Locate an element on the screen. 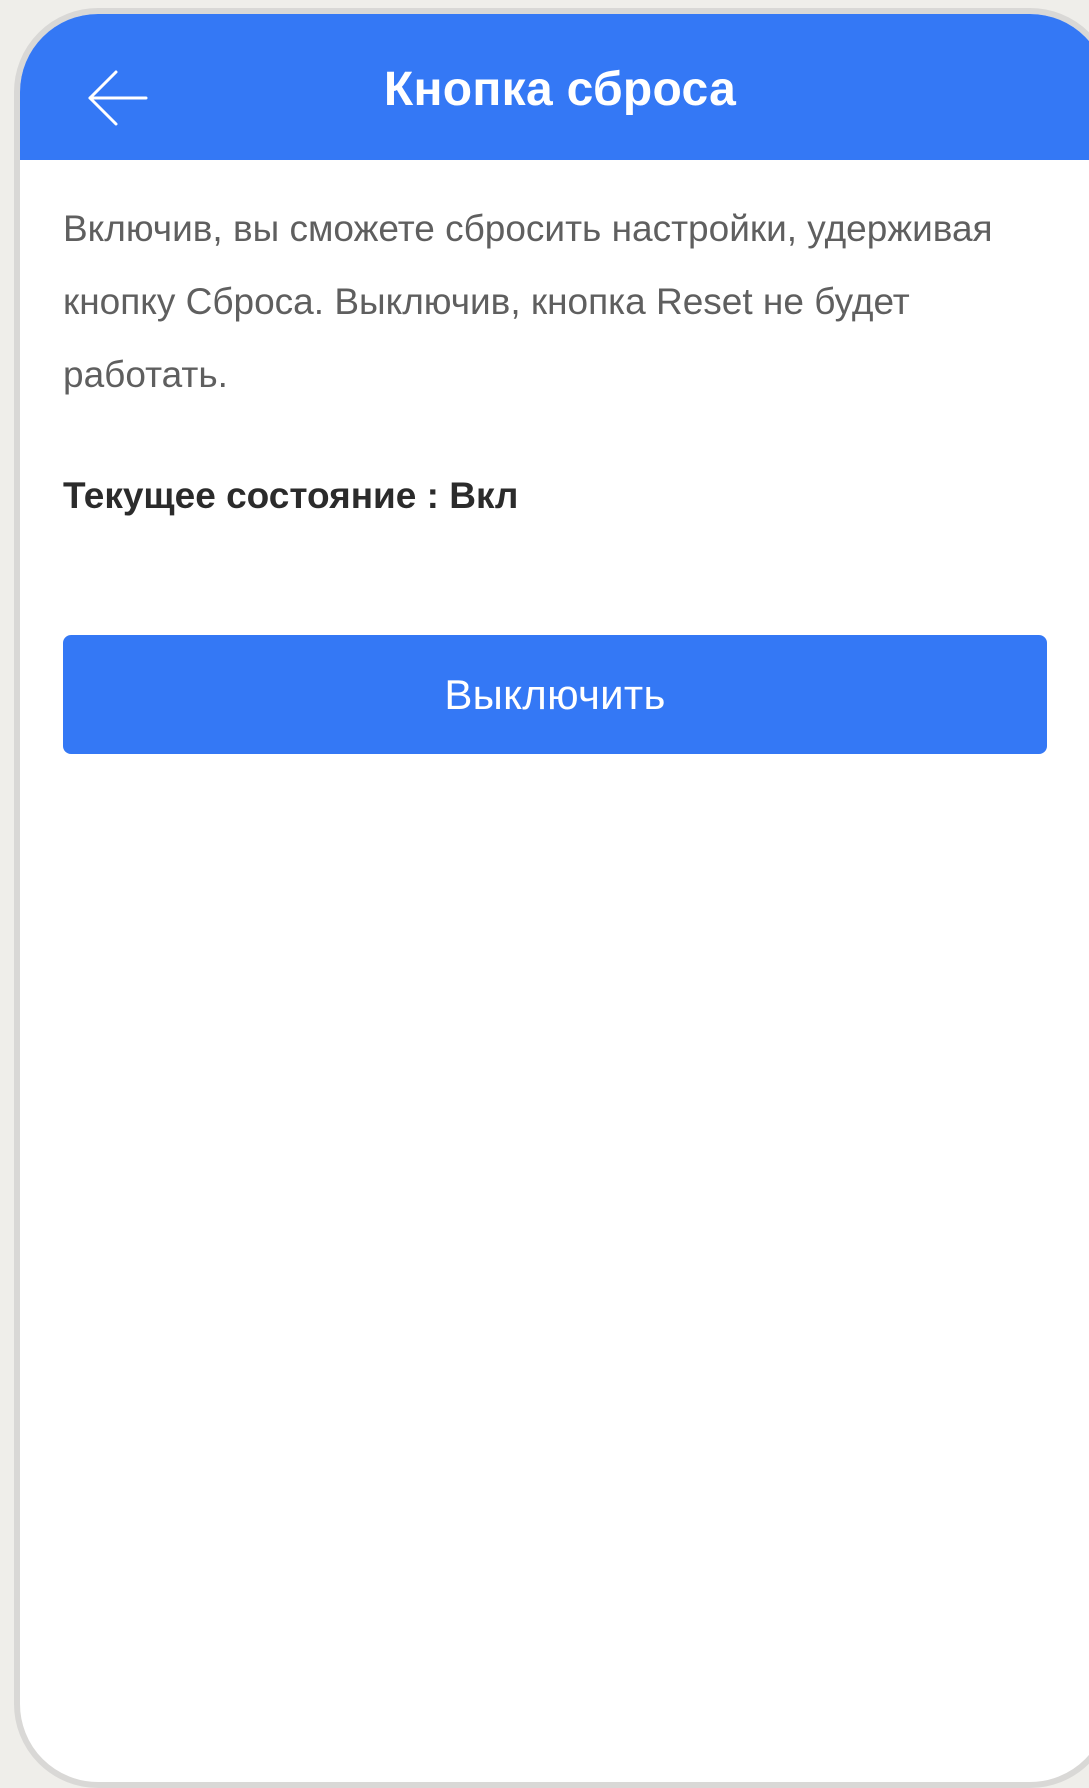 Image resolution: width=1089 pixels, height=1788 pixels. app-header: Кнопка сброса is located at coordinates (554, 87).